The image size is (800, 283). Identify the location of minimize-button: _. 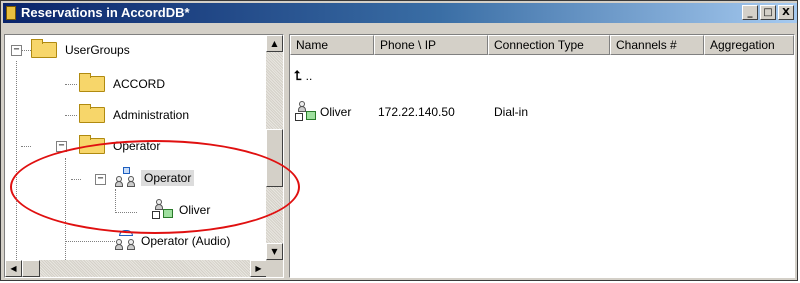
(750, 12).